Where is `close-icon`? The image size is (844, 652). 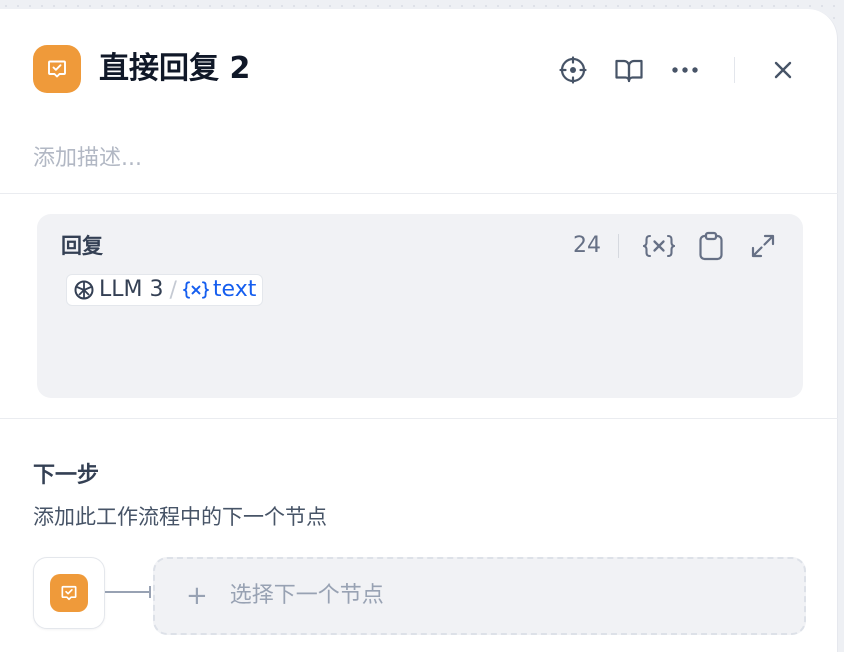 close-icon is located at coordinates (783, 70).